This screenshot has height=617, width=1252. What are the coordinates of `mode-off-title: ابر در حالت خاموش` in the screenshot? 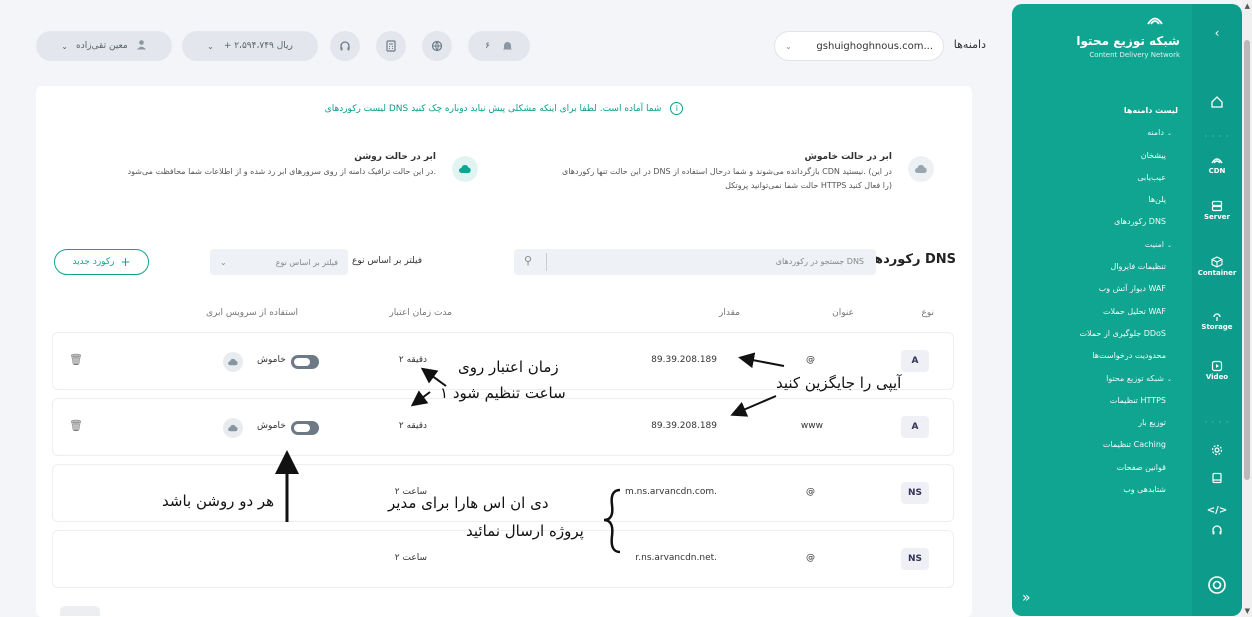 It's located at (848, 157).